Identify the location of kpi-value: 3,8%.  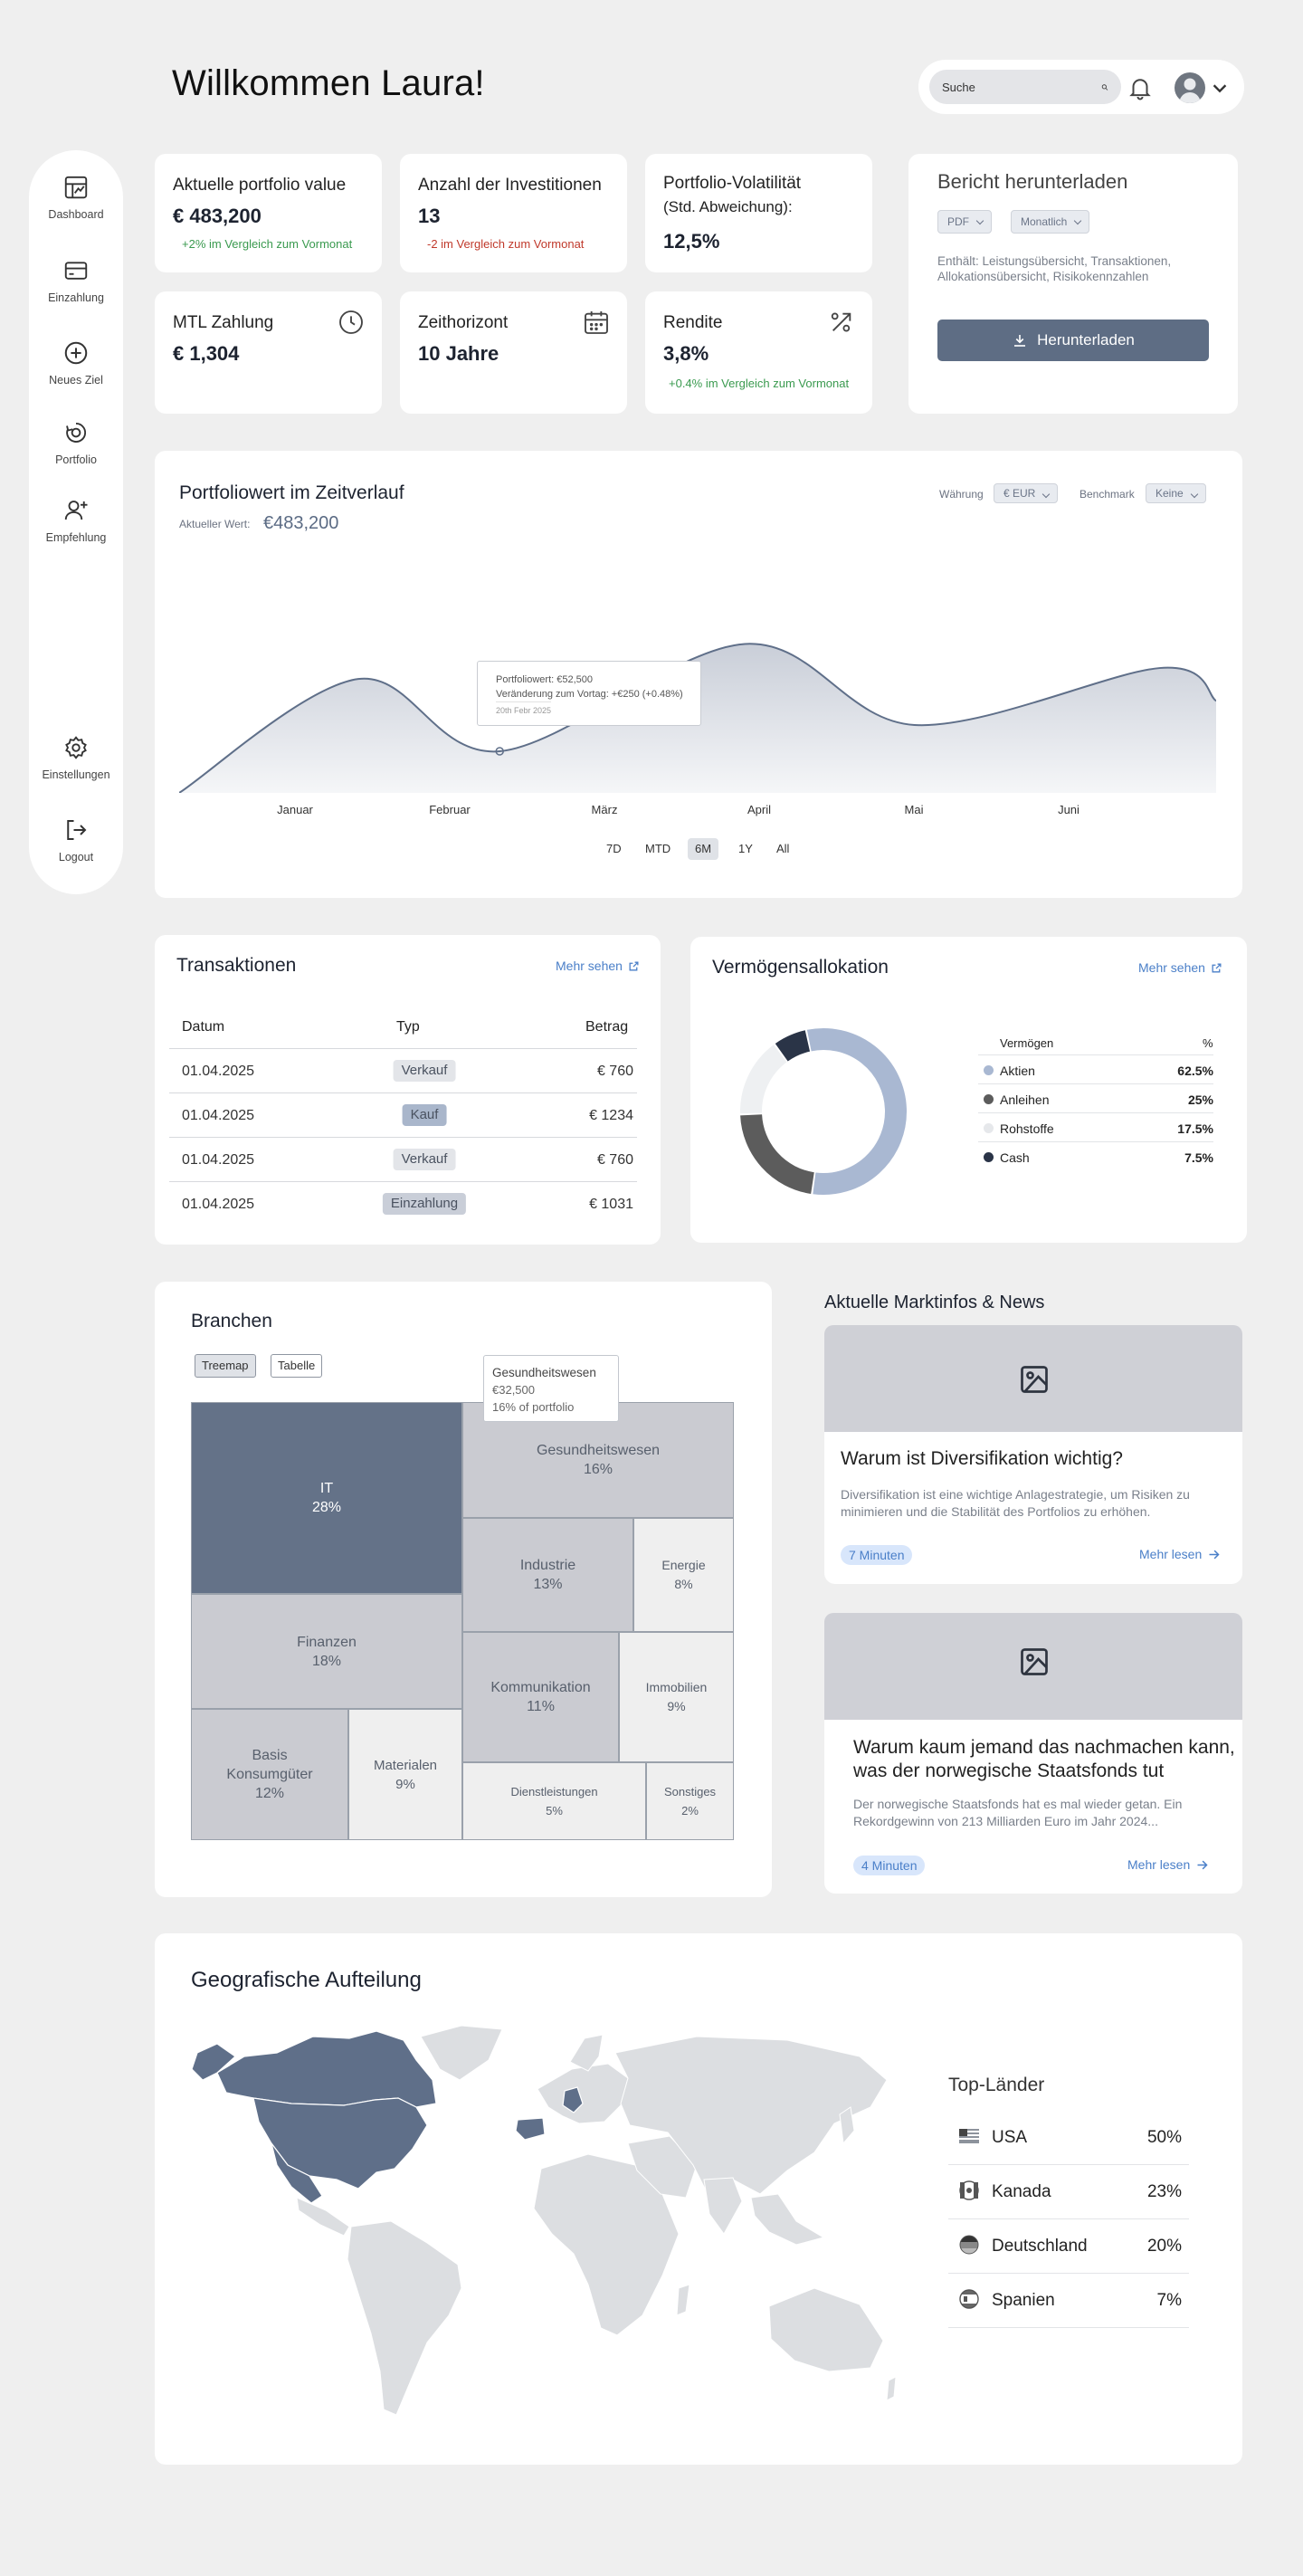
(686, 353).